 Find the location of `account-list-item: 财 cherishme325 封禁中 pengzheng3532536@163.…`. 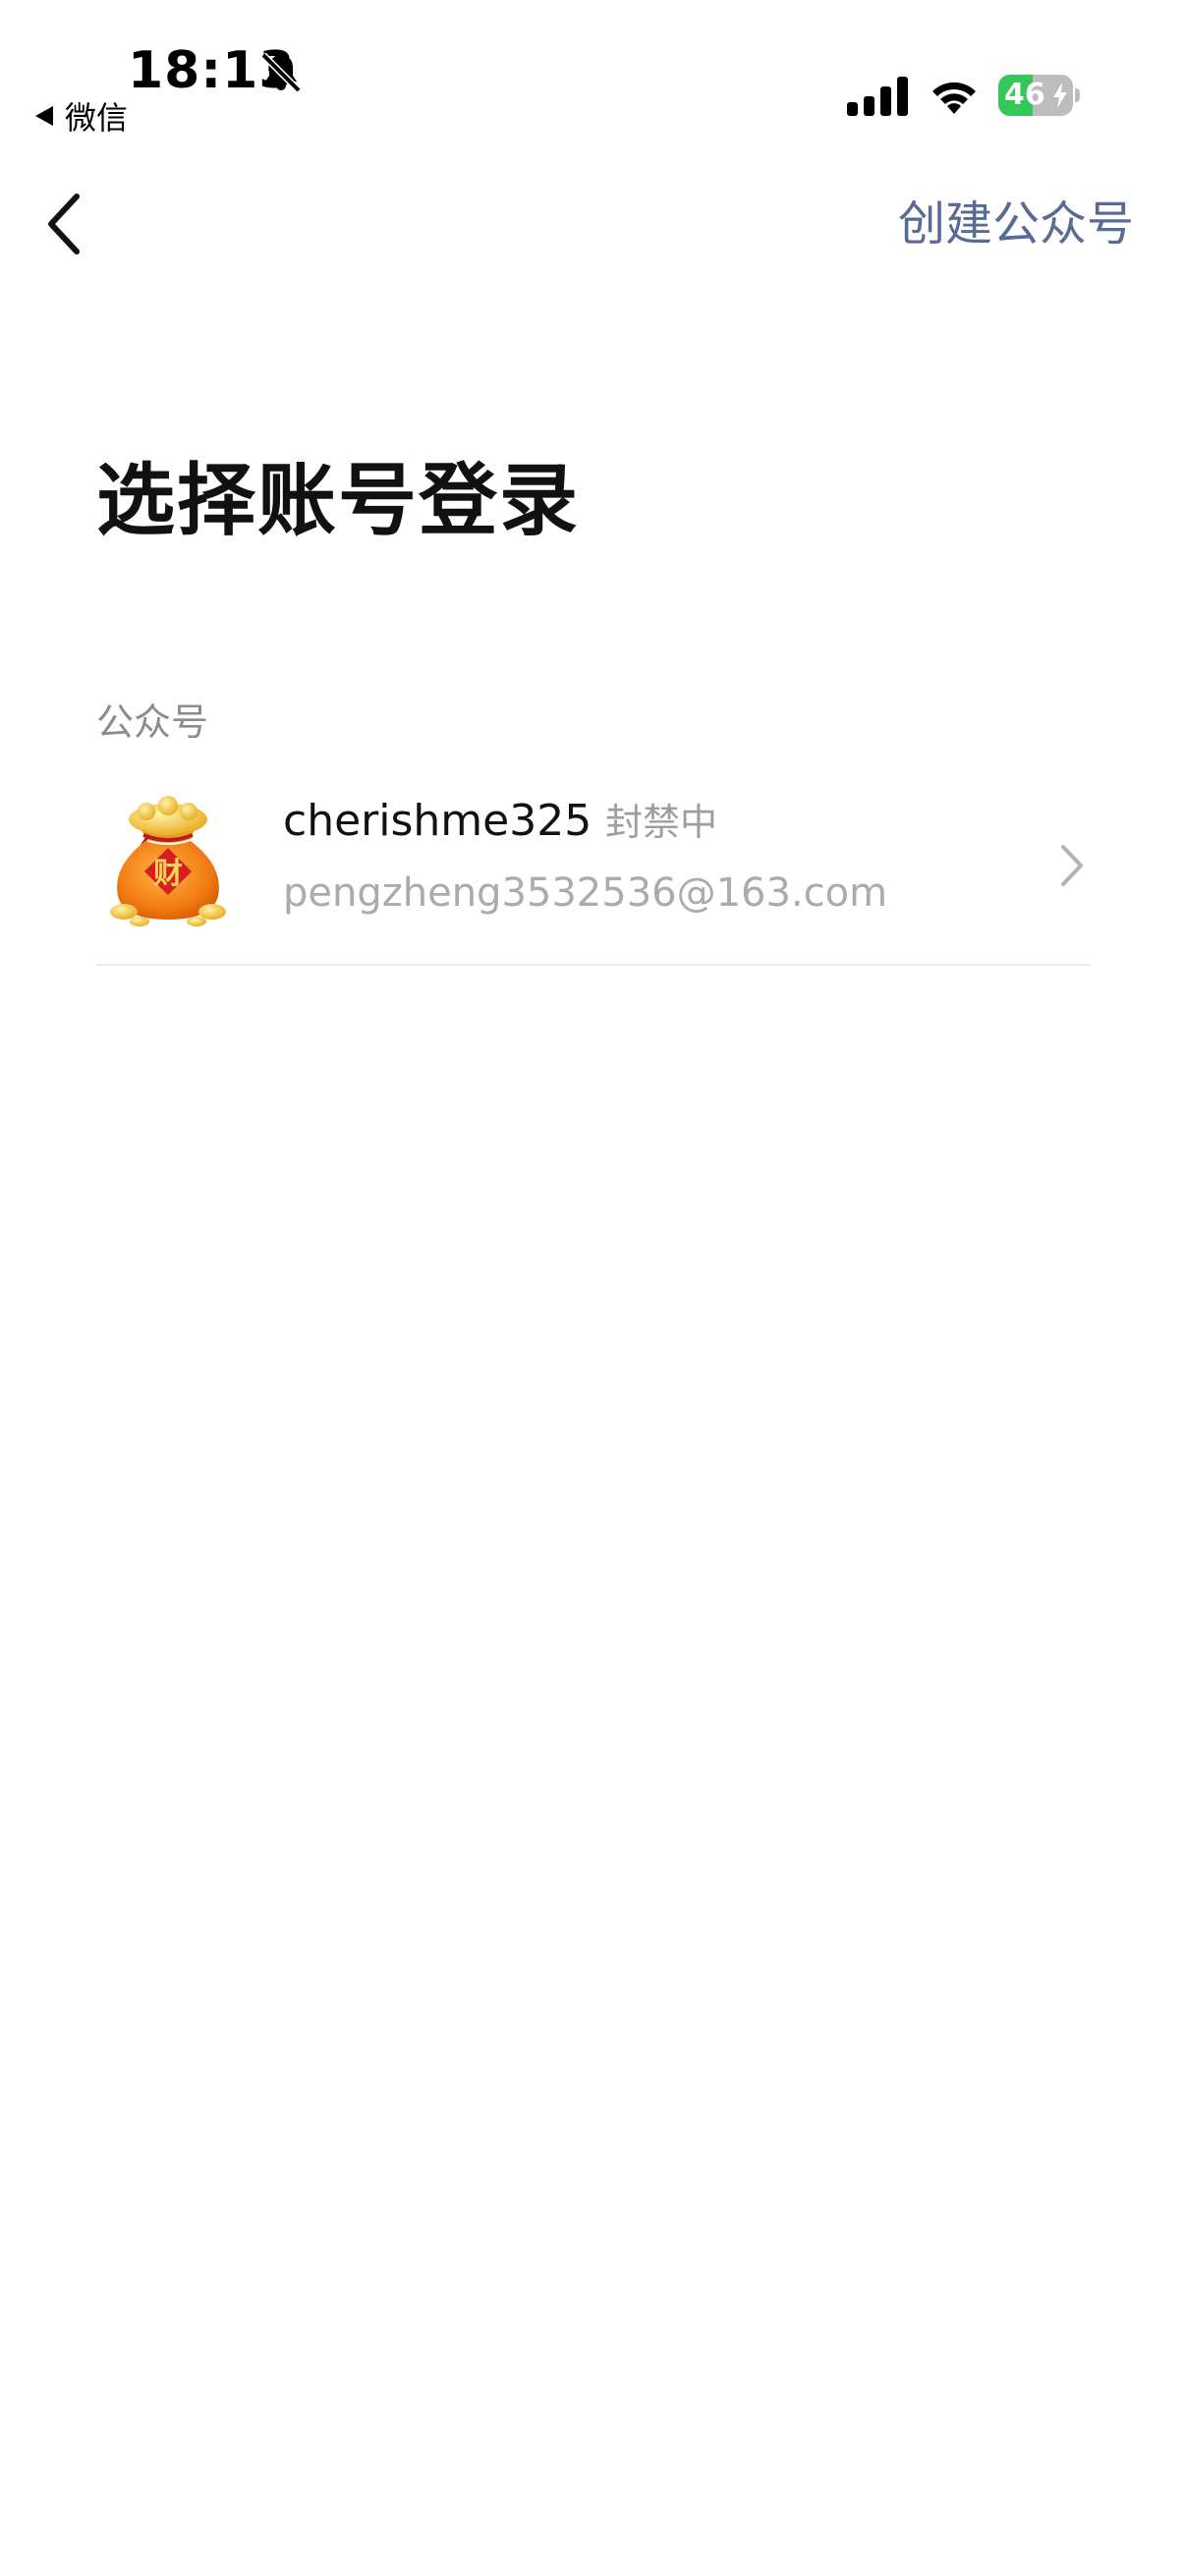

account-list-item: 财 cherishme325 封禁中 pengzheng3532536@163.… is located at coordinates (592, 869).